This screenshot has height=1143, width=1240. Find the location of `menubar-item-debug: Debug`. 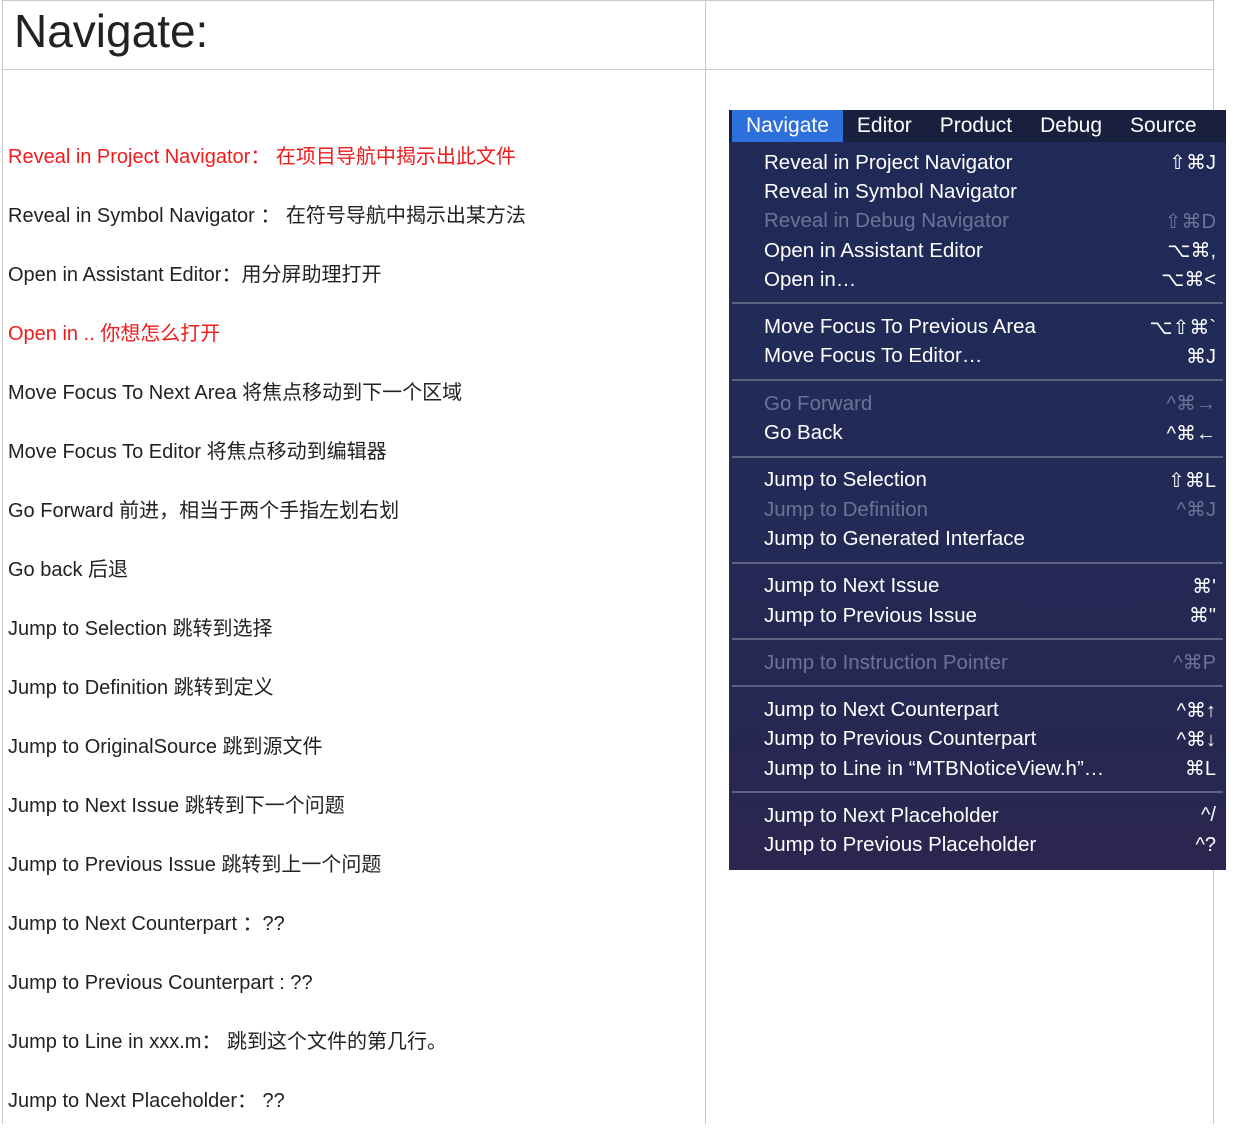

menubar-item-debug: Debug is located at coordinates (1071, 126).